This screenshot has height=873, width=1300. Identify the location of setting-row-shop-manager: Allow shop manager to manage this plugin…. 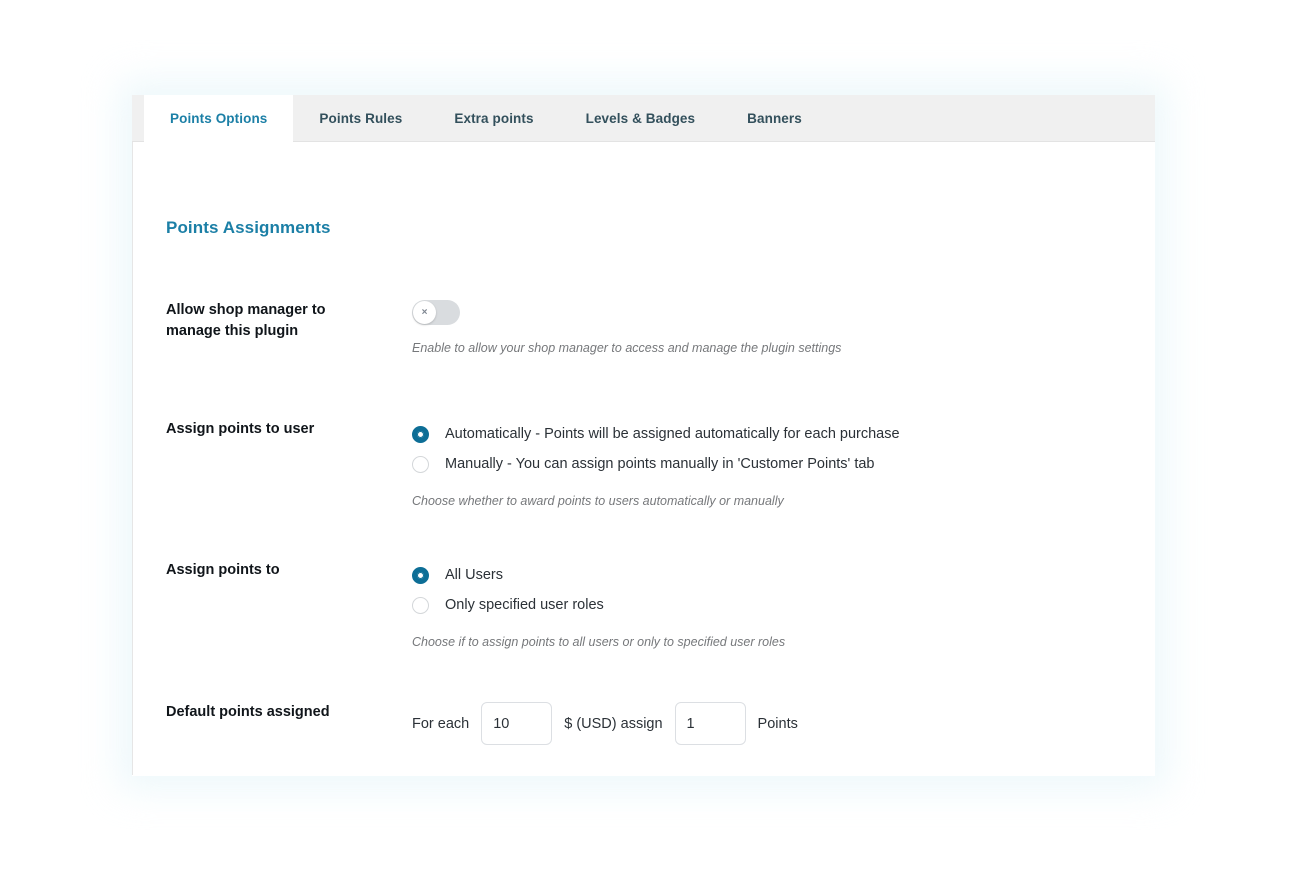
(644, 329).